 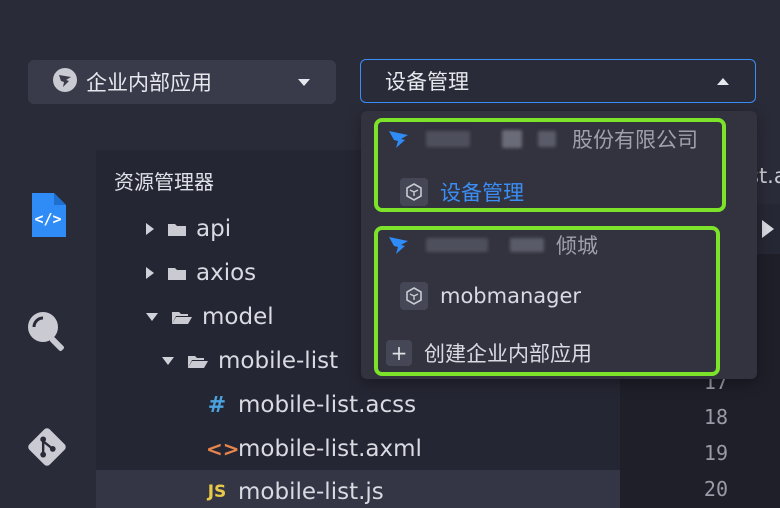 What do you see at coordinates (214, 229) in the screenshot?
I see `tree-item-label: api` at bounding box center [214, 229].